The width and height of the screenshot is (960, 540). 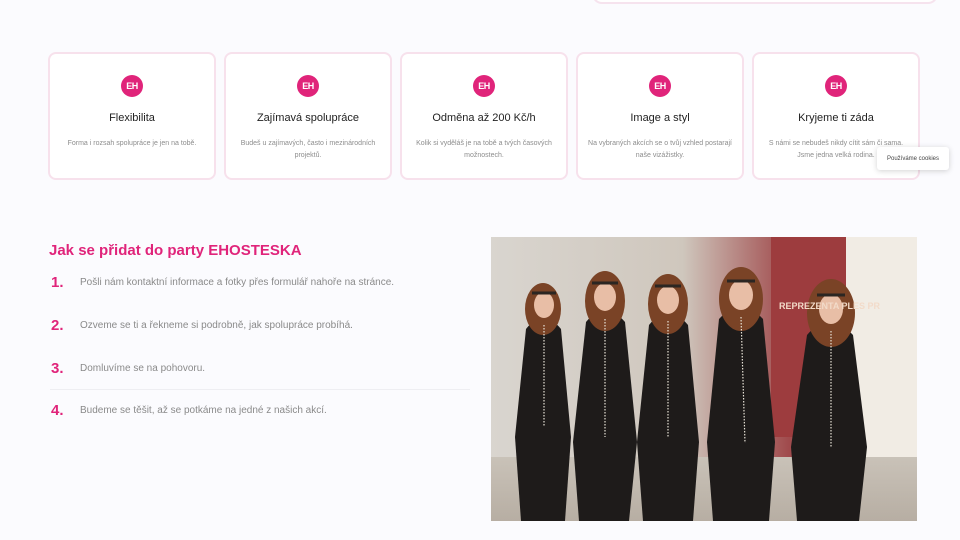 I want to click on form-card-bottom-edge, so click(x=765, y=2).